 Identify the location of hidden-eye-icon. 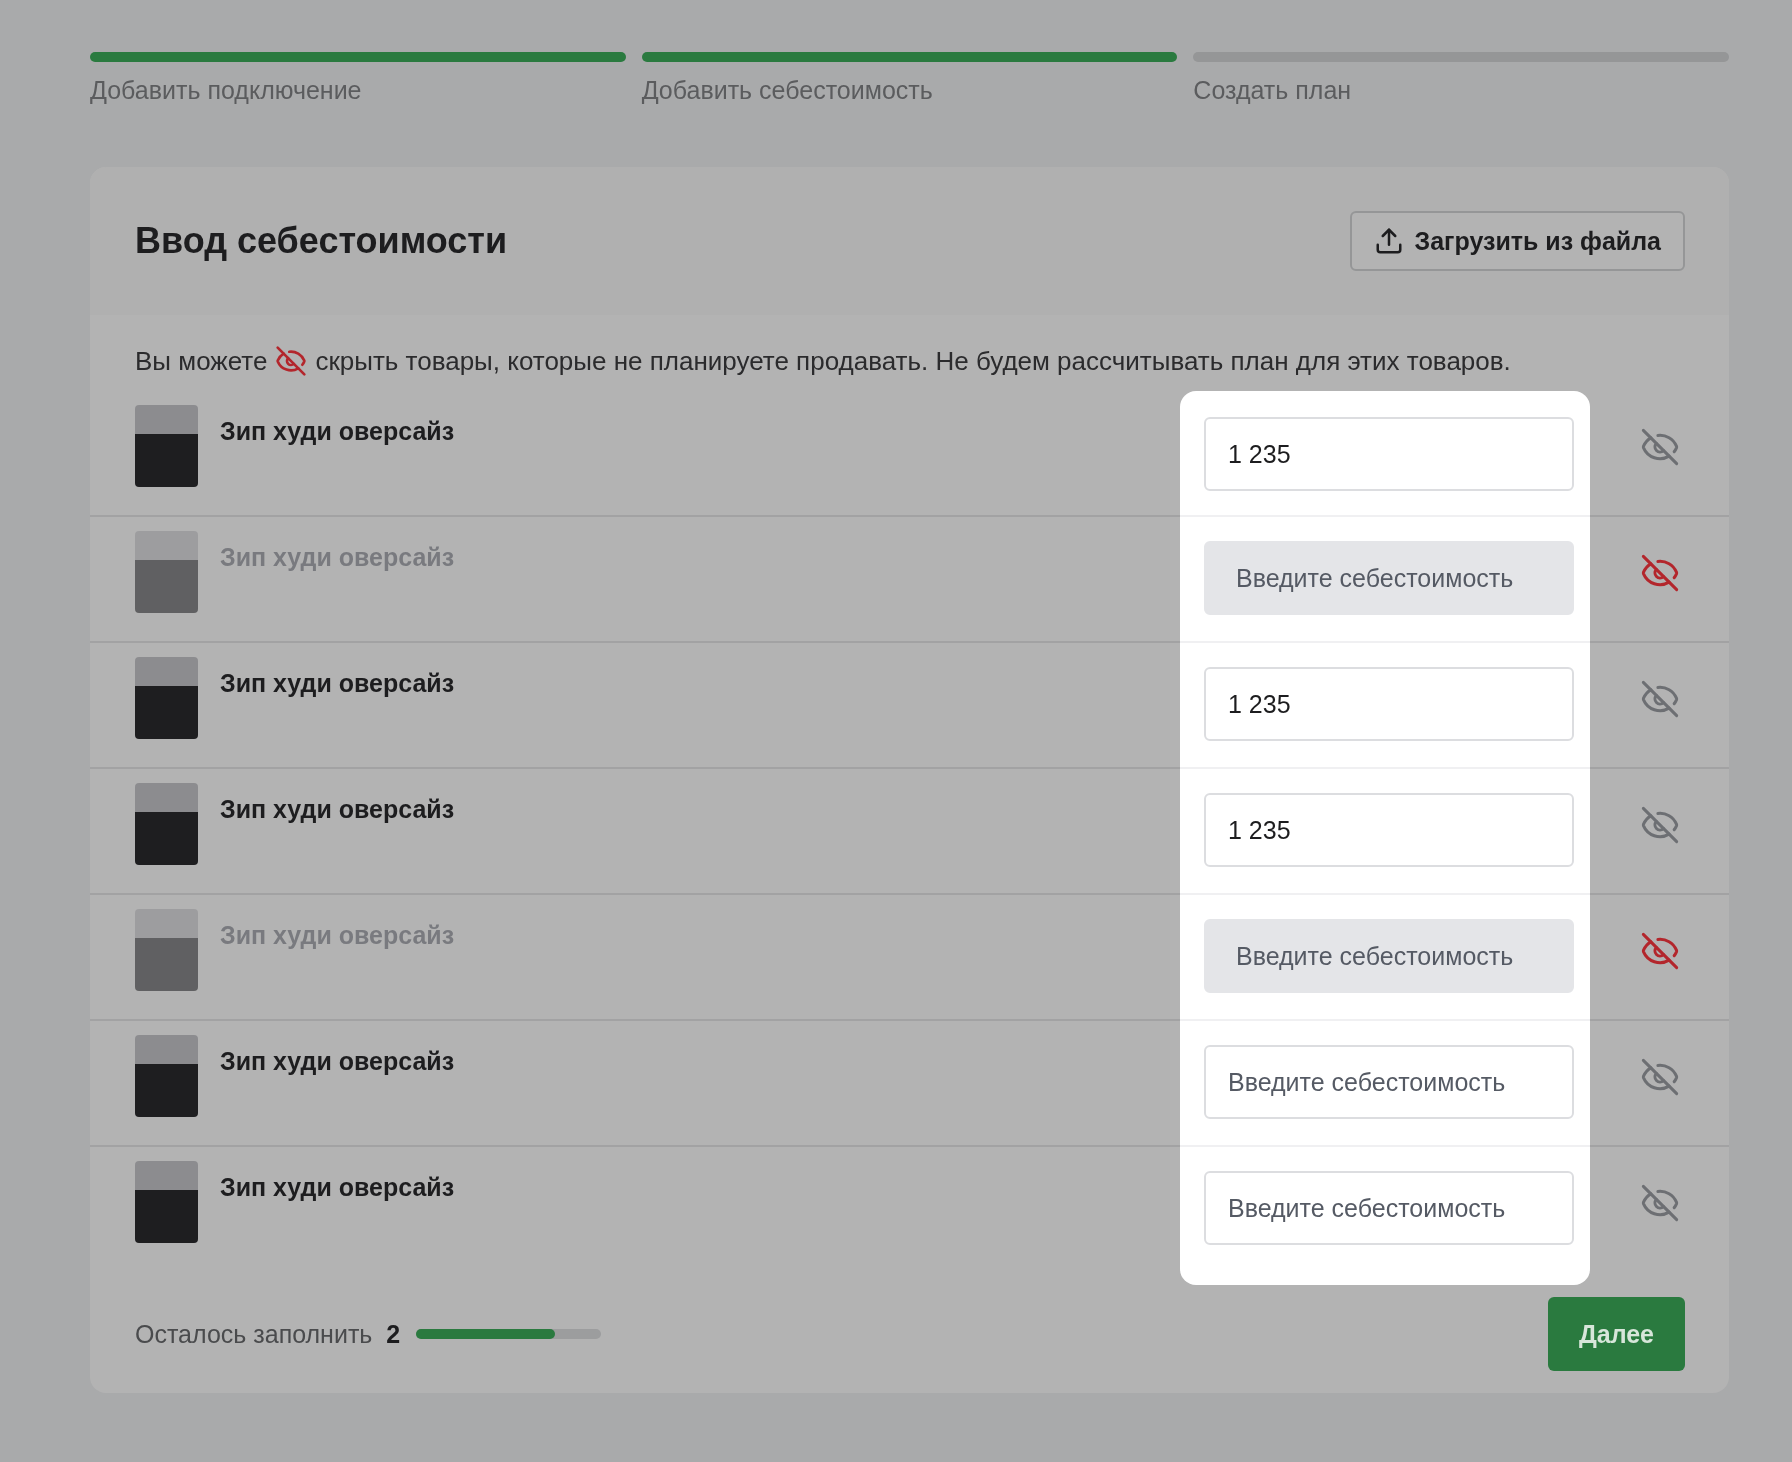
(291, 361).